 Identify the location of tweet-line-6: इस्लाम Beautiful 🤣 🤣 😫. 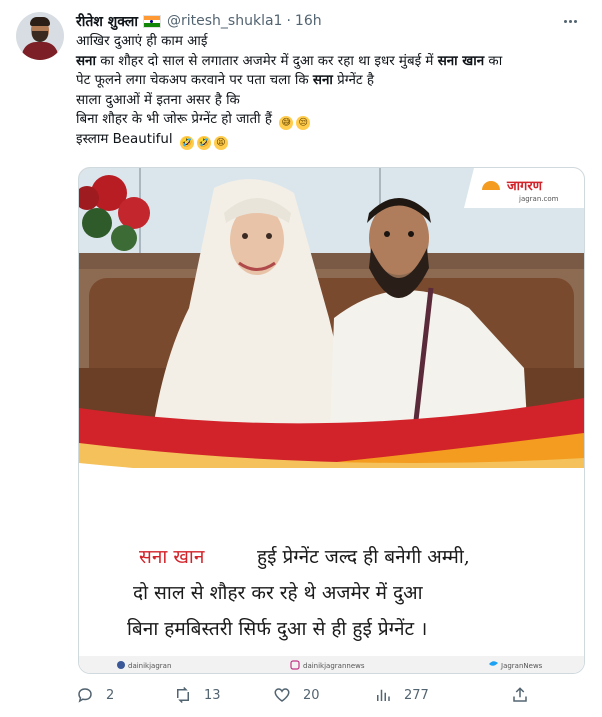
(333, 140).